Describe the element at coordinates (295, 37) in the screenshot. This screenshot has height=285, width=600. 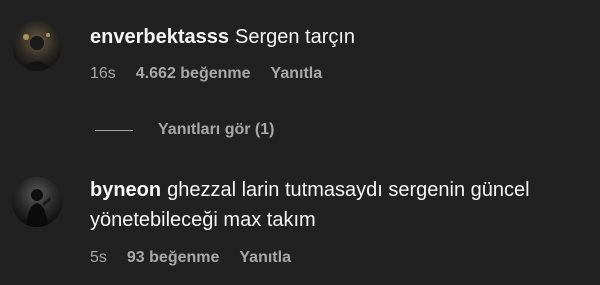
I see `comment-body: Sergen tarçın` at that location.